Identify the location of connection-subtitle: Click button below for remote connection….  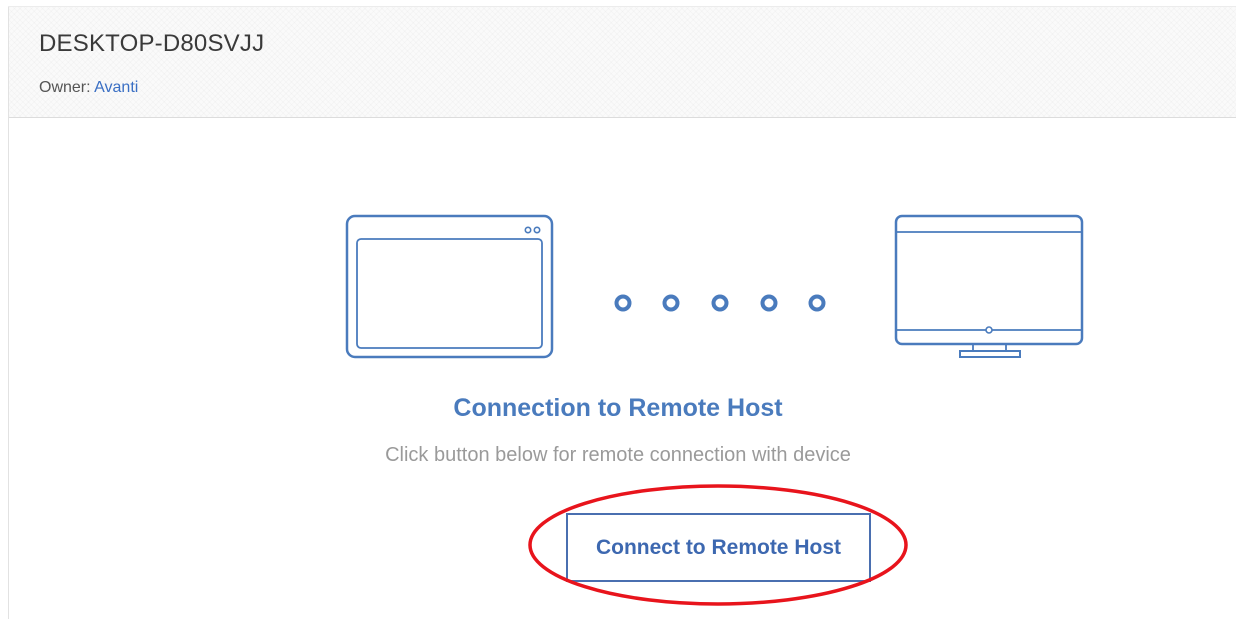
(618, 455).